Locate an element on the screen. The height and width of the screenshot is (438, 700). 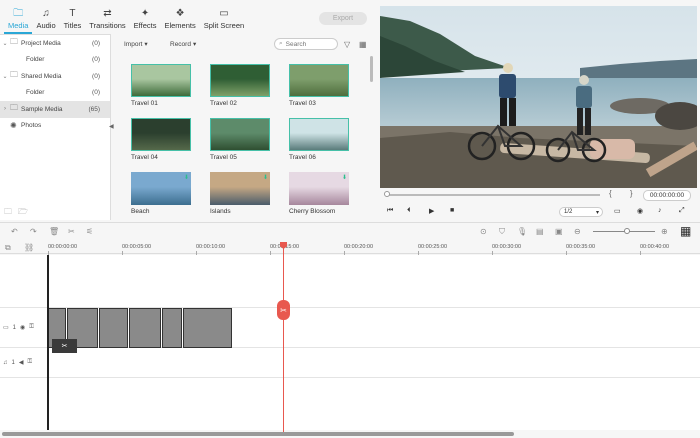
speaker-icon: ◀ is located at coordinates (21, 362).